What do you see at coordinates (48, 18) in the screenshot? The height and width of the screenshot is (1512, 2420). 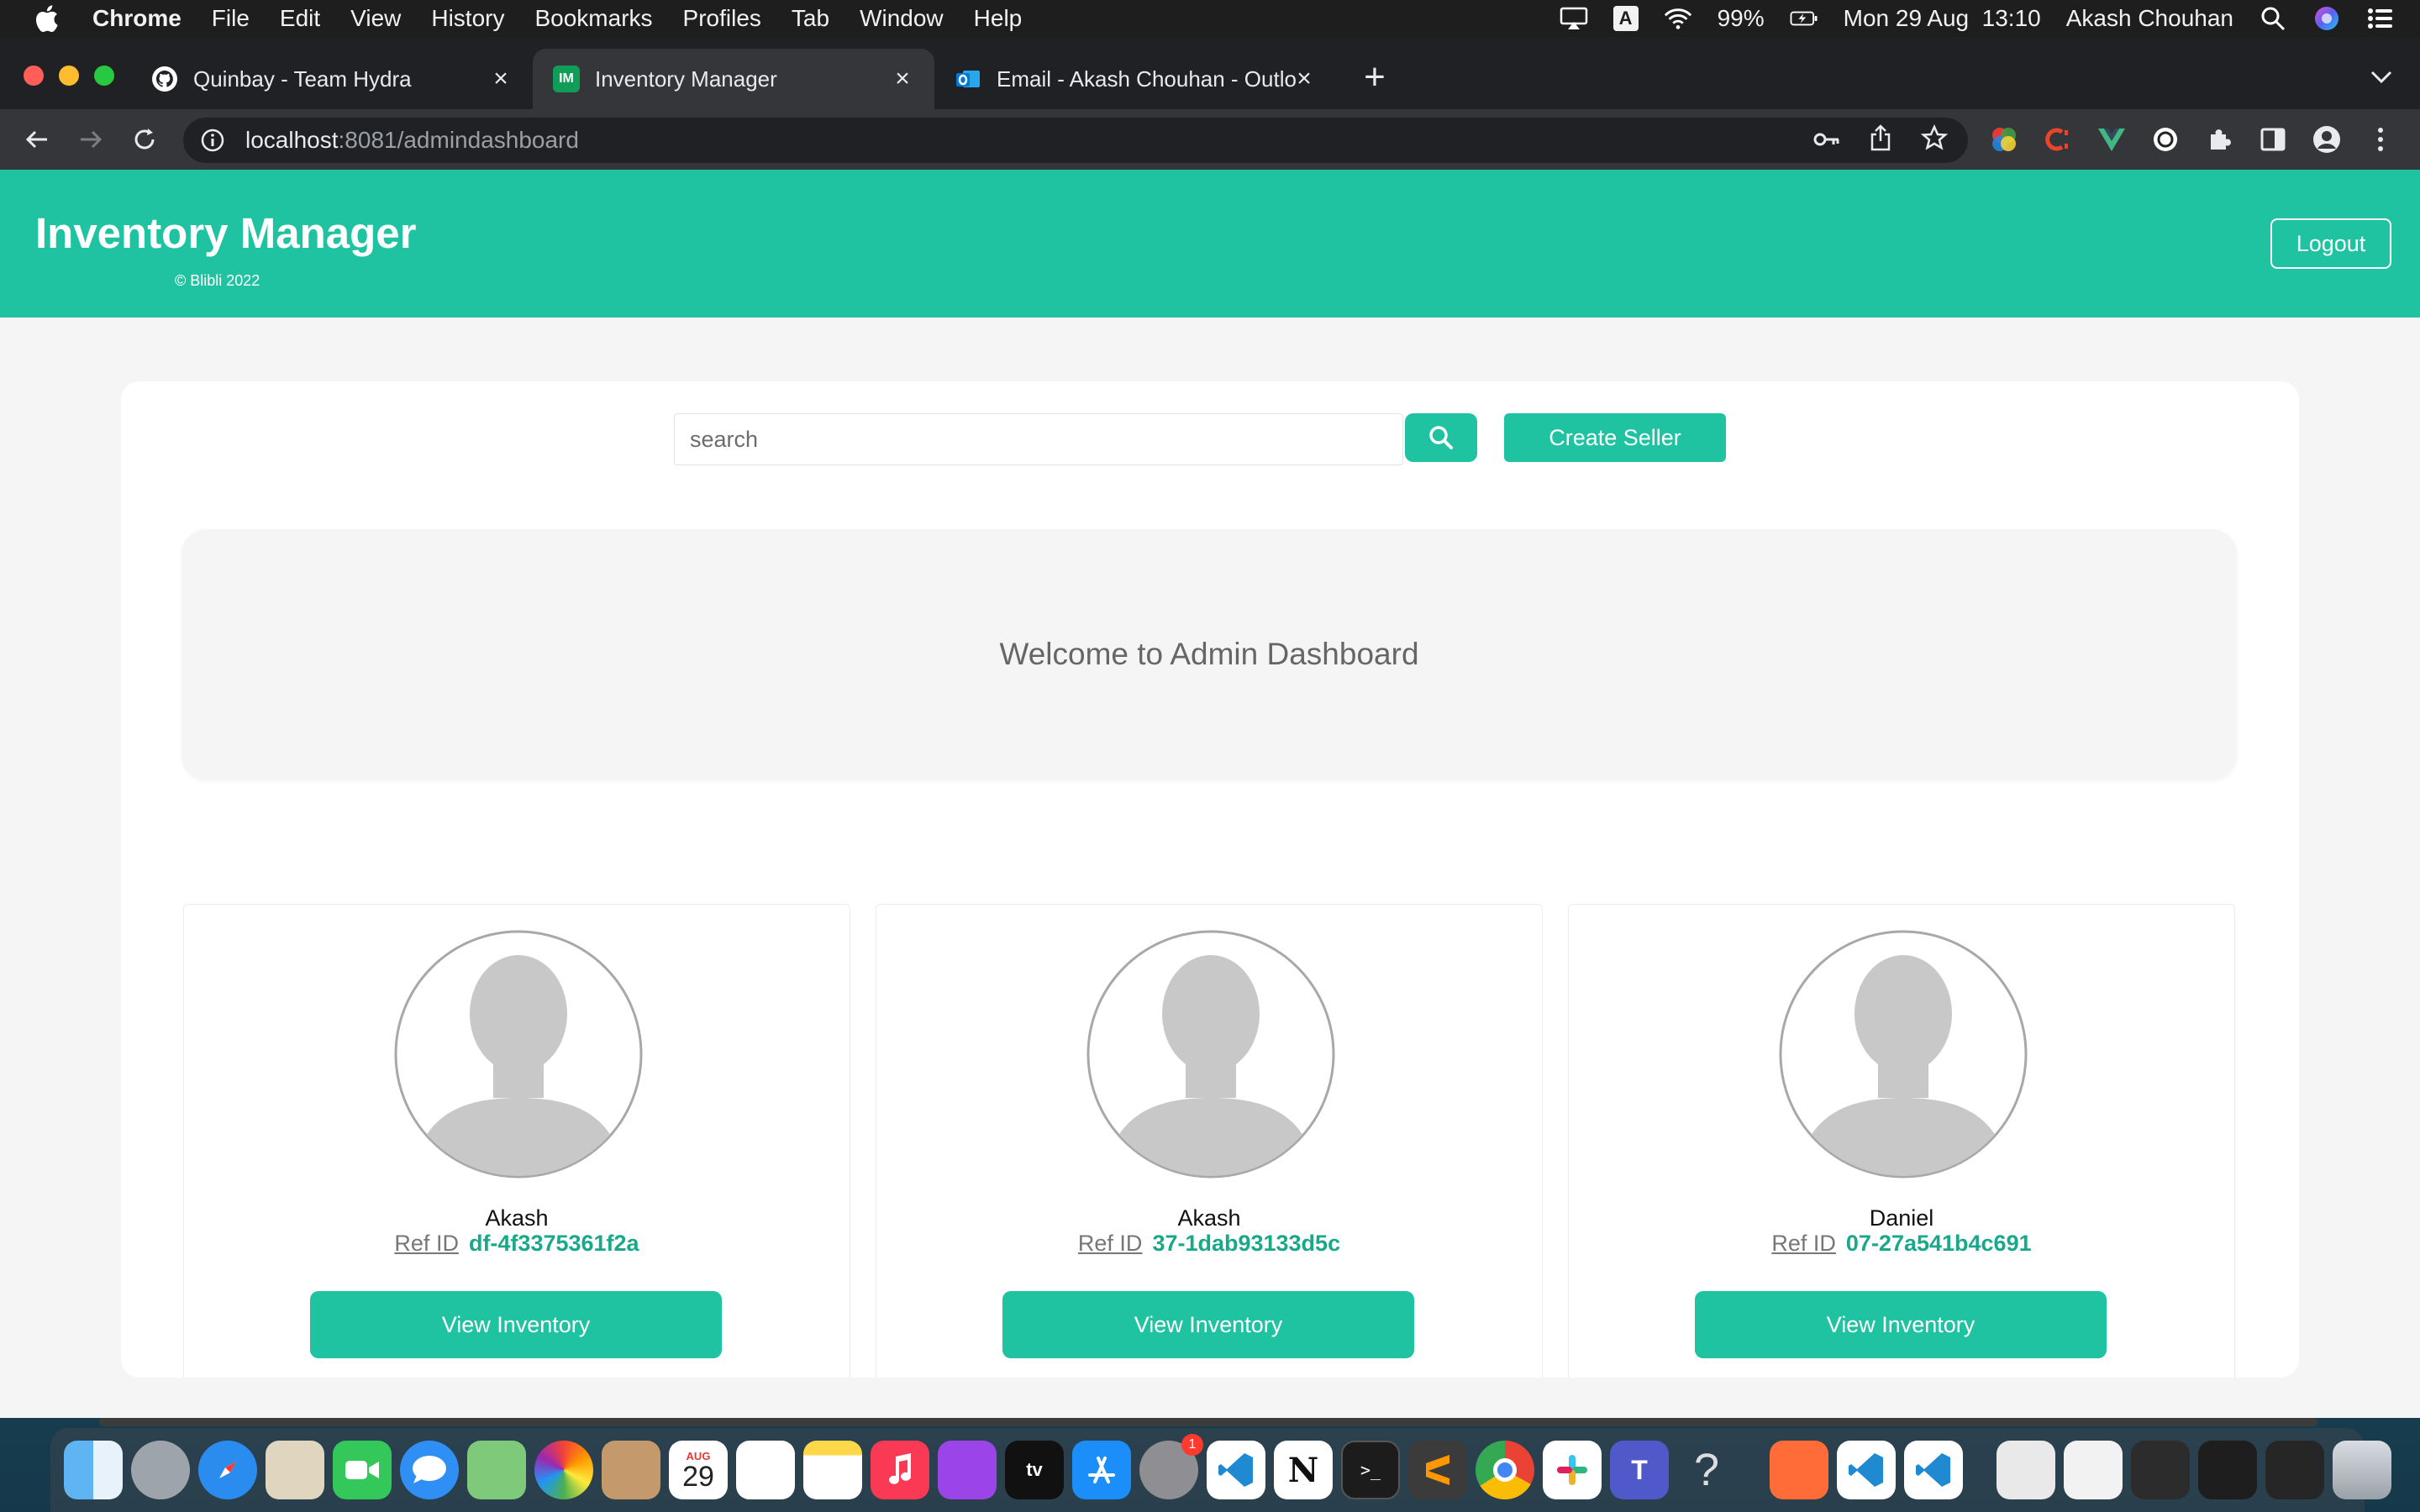 I see `apple-menu-icon` at bounding box center [48, 18].